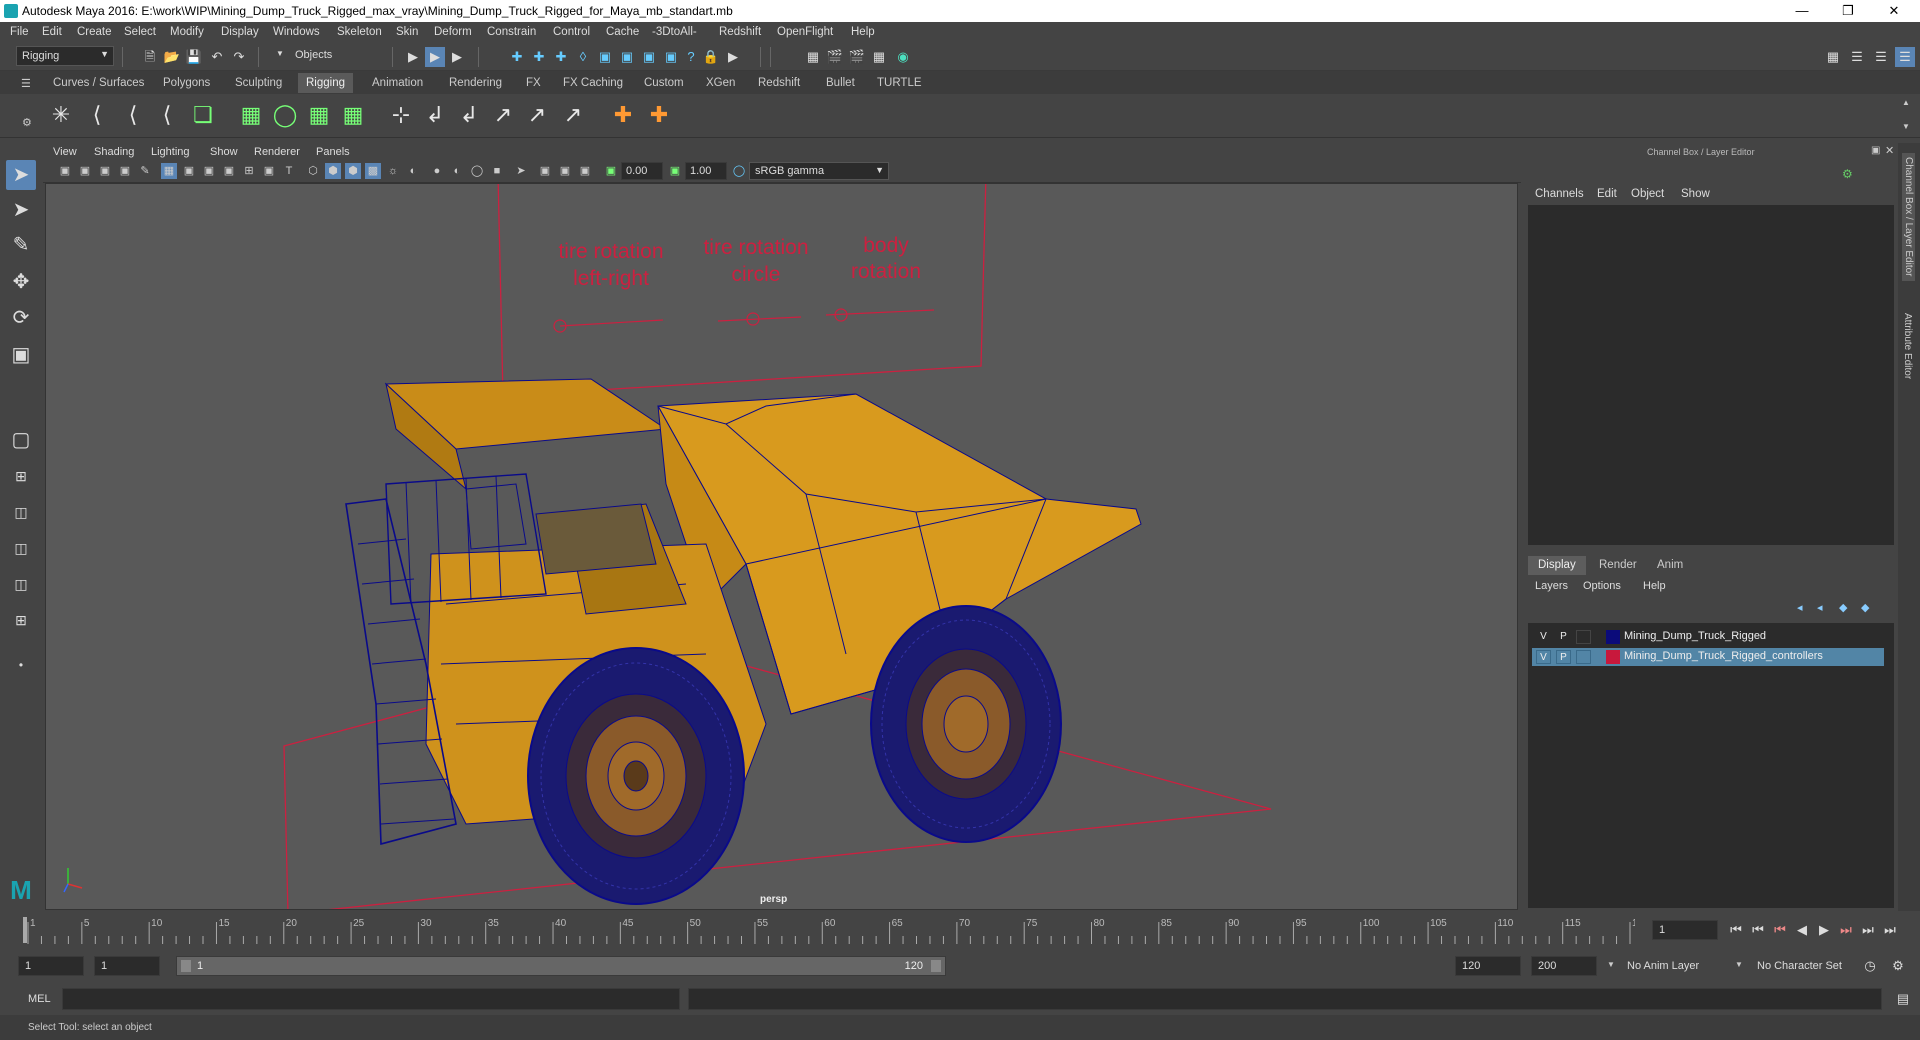  I want to click on snap-view-icon: ▣, so click(627, 57).